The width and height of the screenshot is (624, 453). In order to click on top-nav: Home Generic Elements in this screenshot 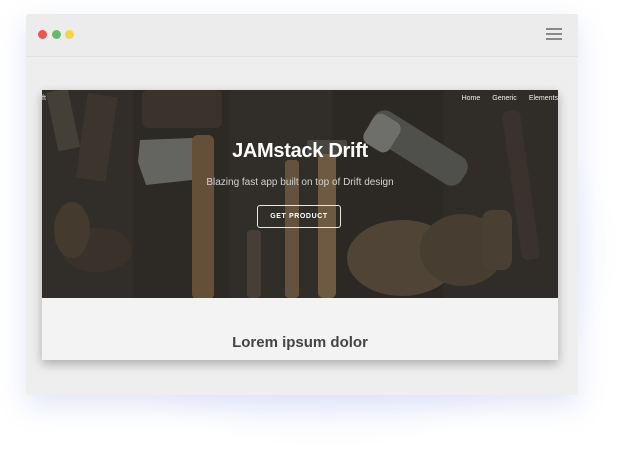, I will do `click(510, 98)`.